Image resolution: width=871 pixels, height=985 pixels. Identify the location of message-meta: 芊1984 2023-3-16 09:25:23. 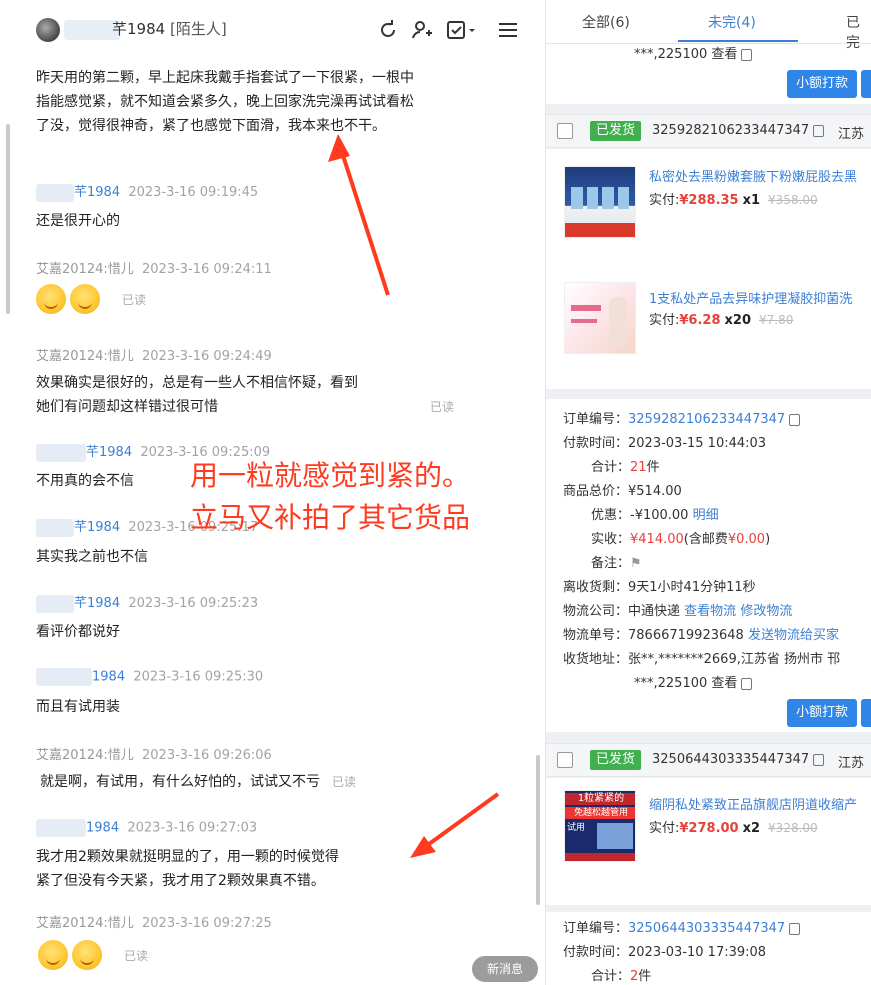
(147, 602).